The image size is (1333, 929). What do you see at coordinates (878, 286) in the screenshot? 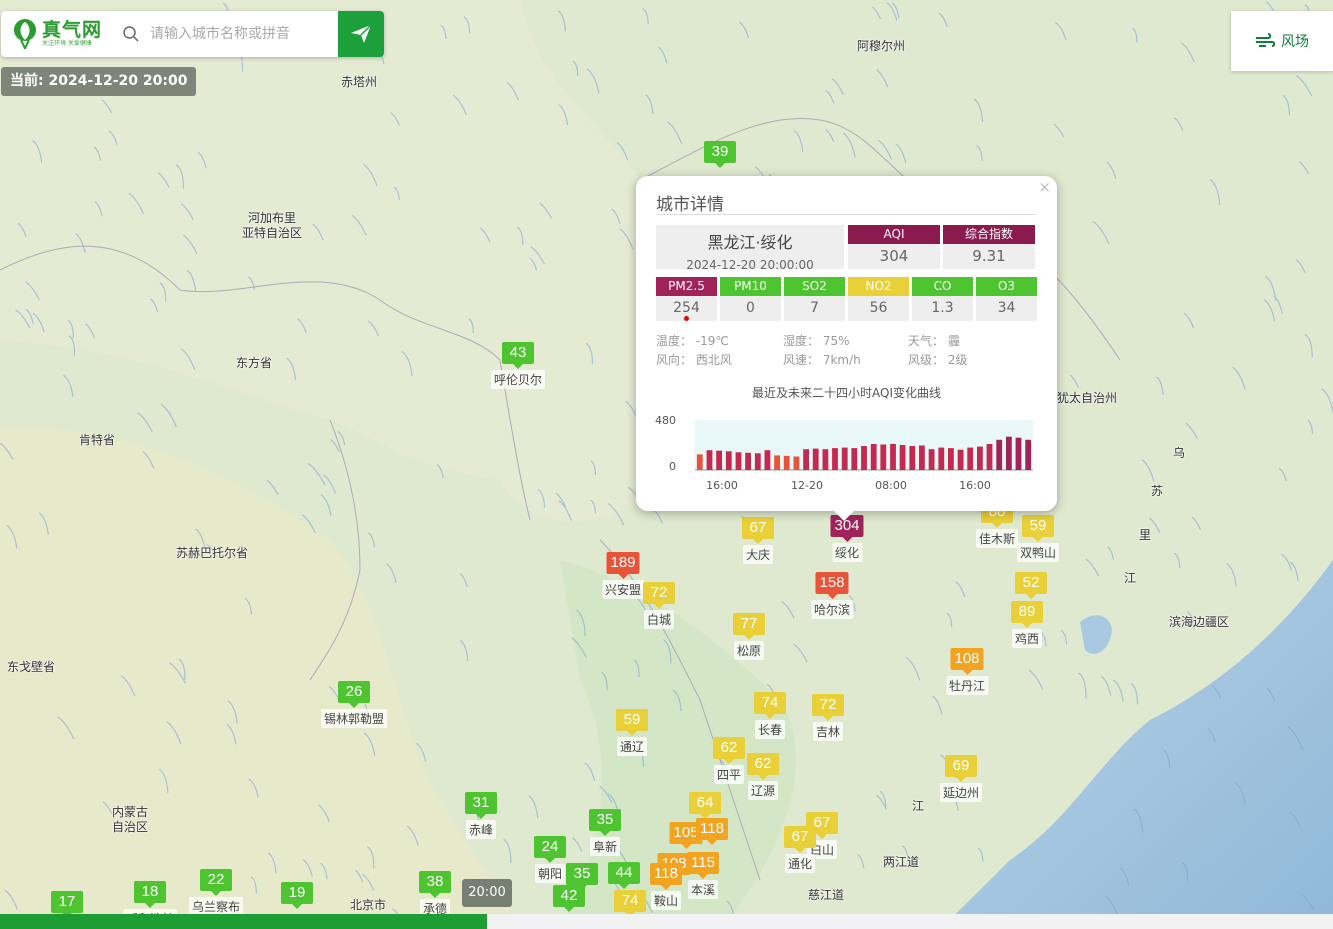
I see `pollutant-name: NO2` at bounding box center [878, 286].